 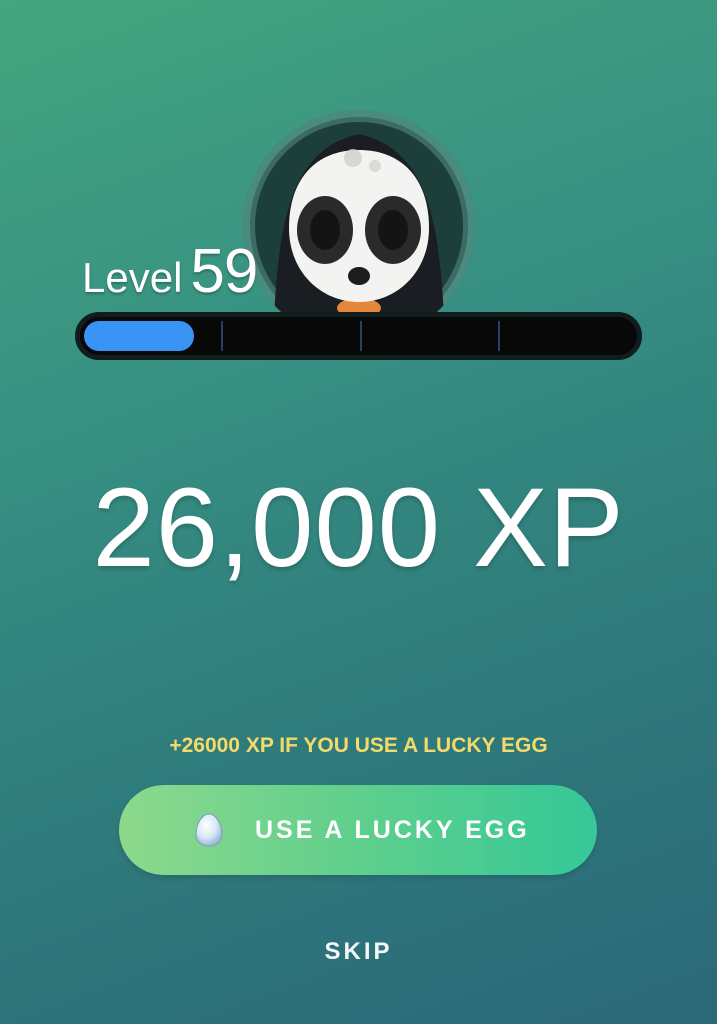 I want to click on xp-progress-fill, so click(x=139, y=336).